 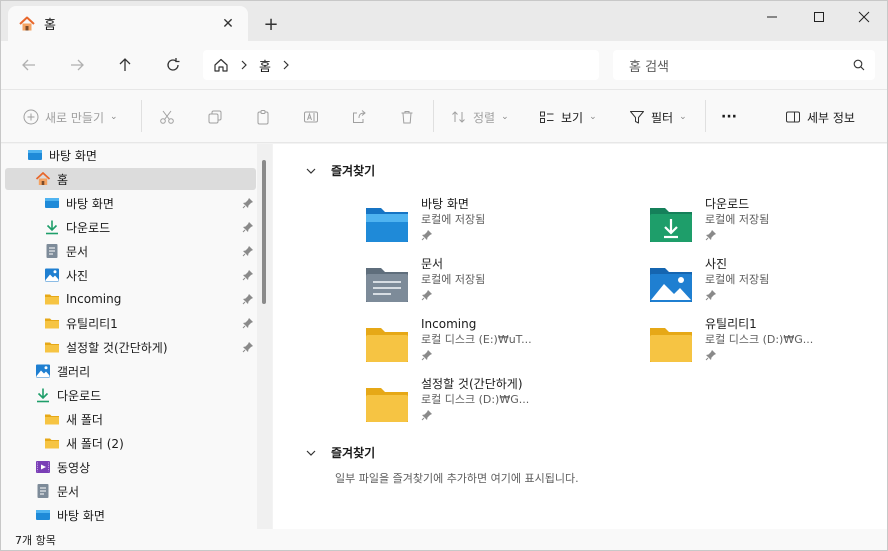 What do you see at coordinates (729, 117) in the screenshot?
I see `more-options-button: ···` at bounding box center [729, 117].